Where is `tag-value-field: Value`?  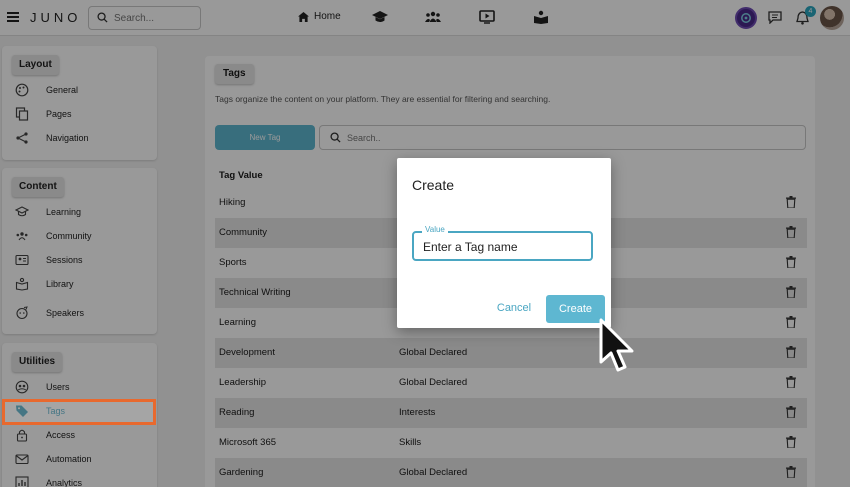 tag-value-field: Value is located at coordinates (502, 243).